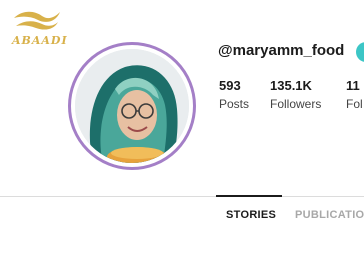 This screenshot has height=254, width=364. I want to click on avatar-image, so click(132, 106).